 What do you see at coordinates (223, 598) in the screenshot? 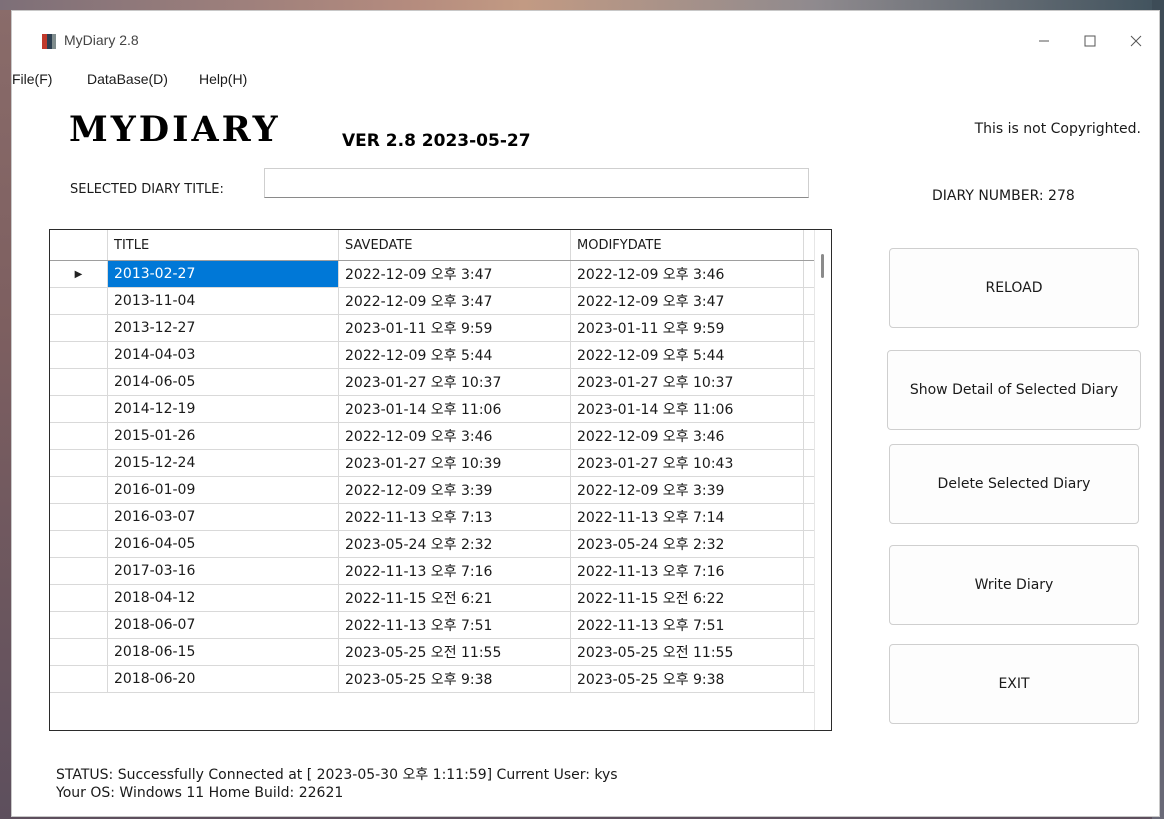
I see `title-cell: 2018-04-12` at bounding box center [223, 598].